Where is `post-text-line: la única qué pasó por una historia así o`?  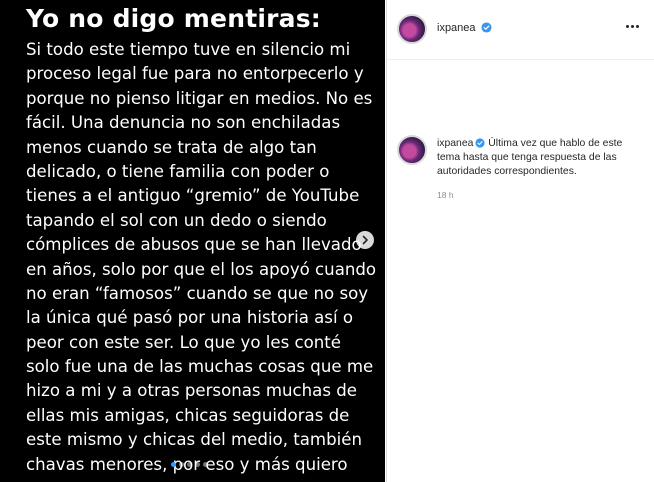 post-text-line: la única qué pasó por una historia así o is located at coordinates (189, 318).